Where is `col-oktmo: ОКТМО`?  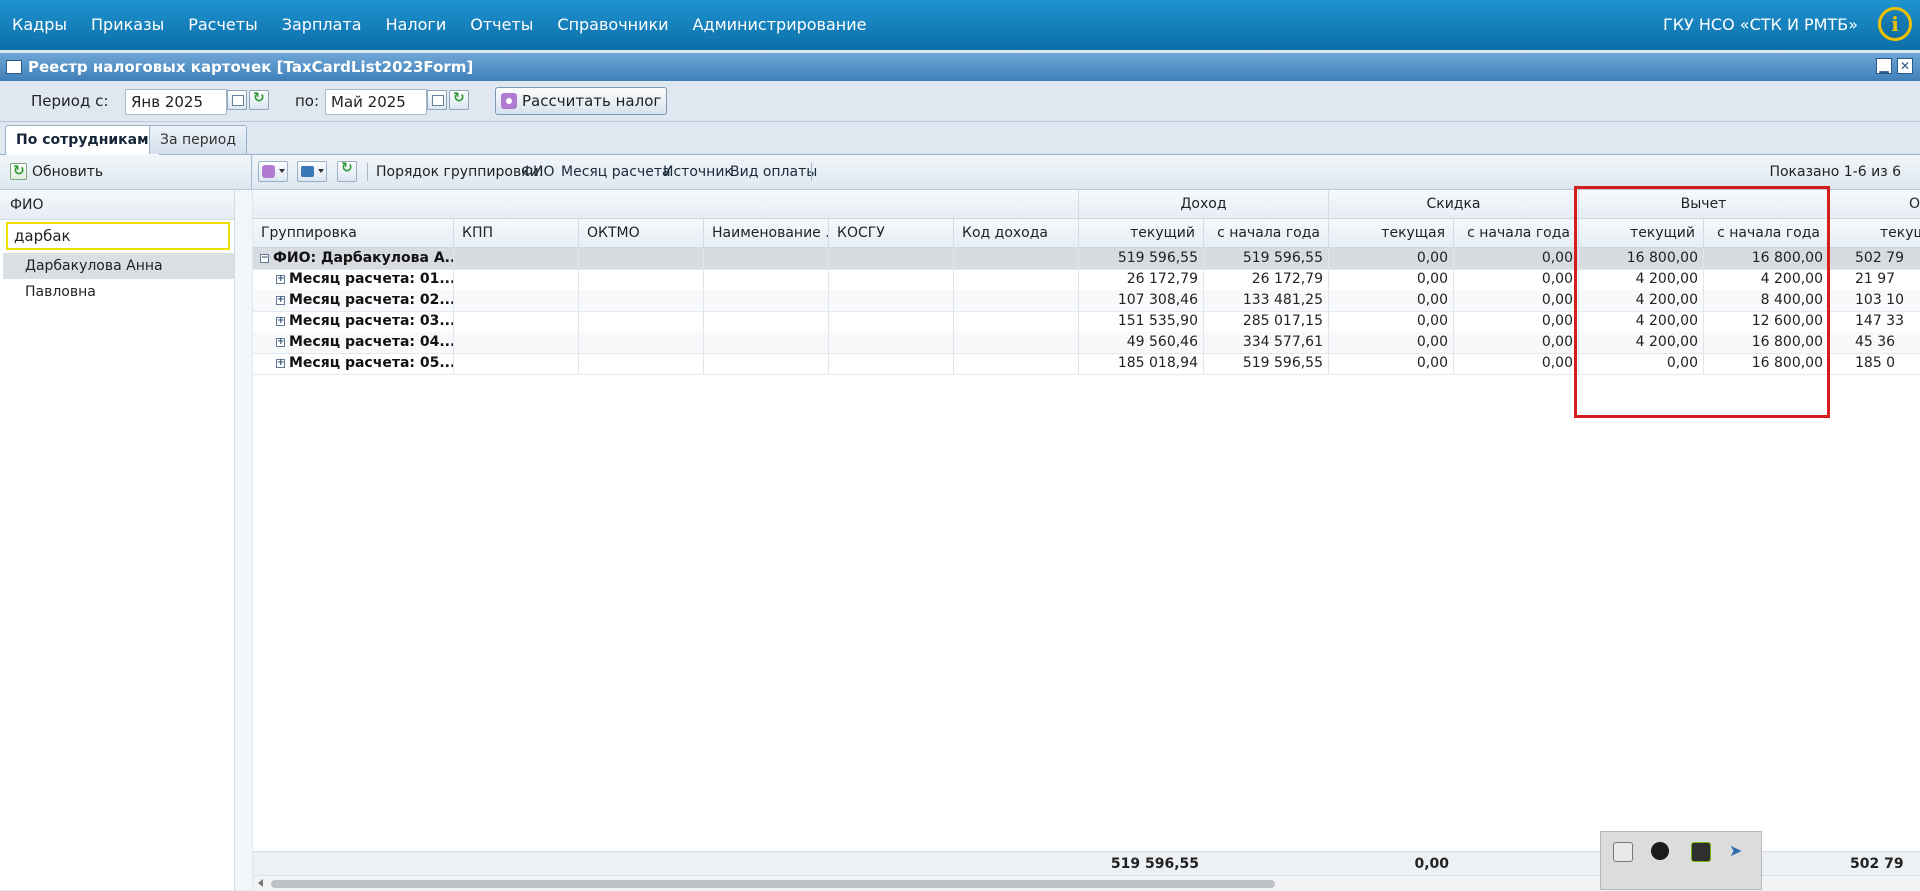 col-oktmo: ОКТМО is located at coordinates (641, 233).